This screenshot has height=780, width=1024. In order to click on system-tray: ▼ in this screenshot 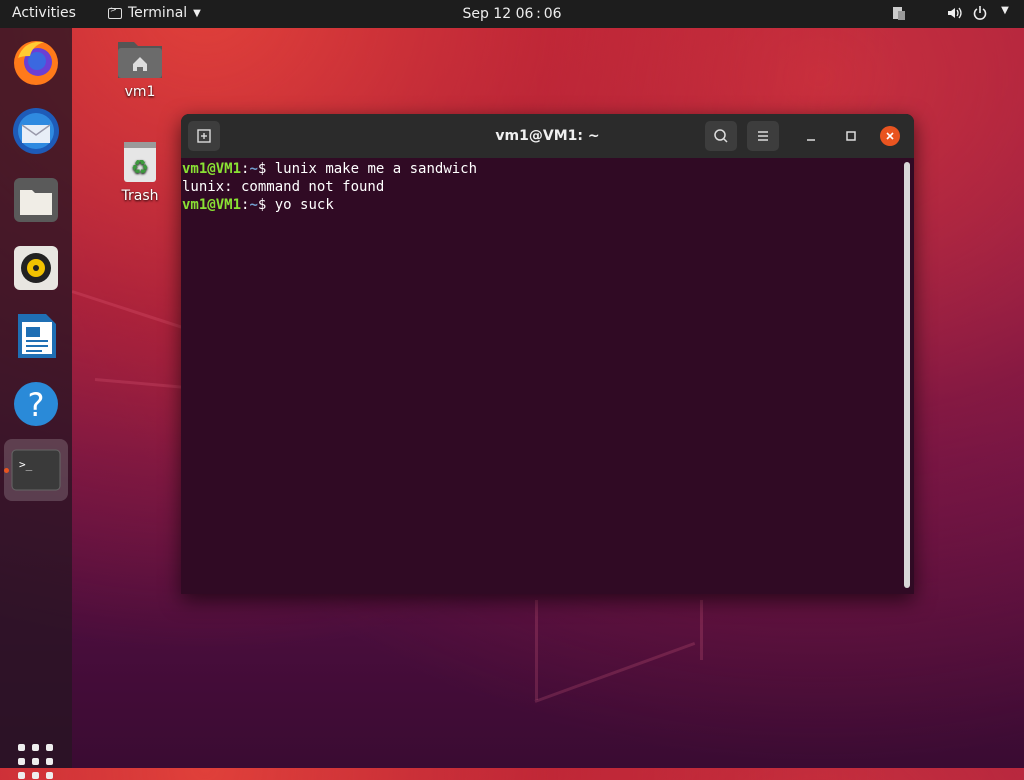, I will do `click(952, 13)`.